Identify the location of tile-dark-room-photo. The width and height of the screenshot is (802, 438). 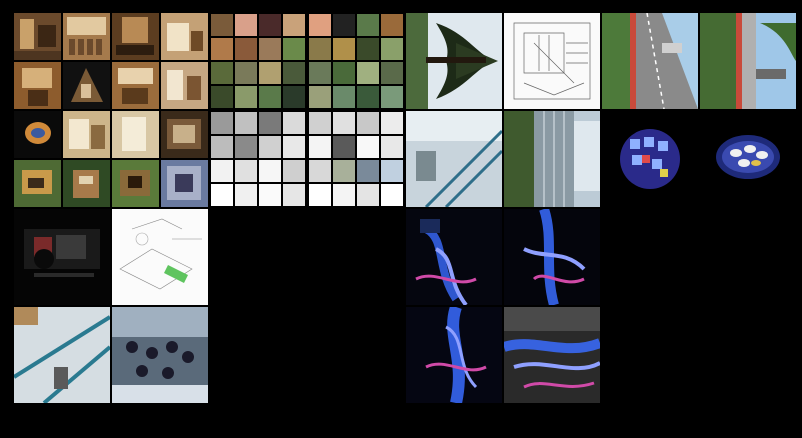
(62, 257).